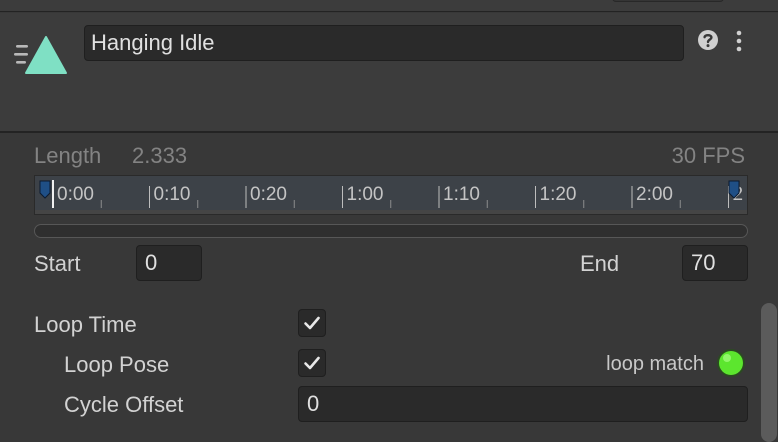  Describe the element at coordinates (397, 194) in the screenshot. I see `timeline-ruler: 0:000:100:201:001:101:202:002` at that location.